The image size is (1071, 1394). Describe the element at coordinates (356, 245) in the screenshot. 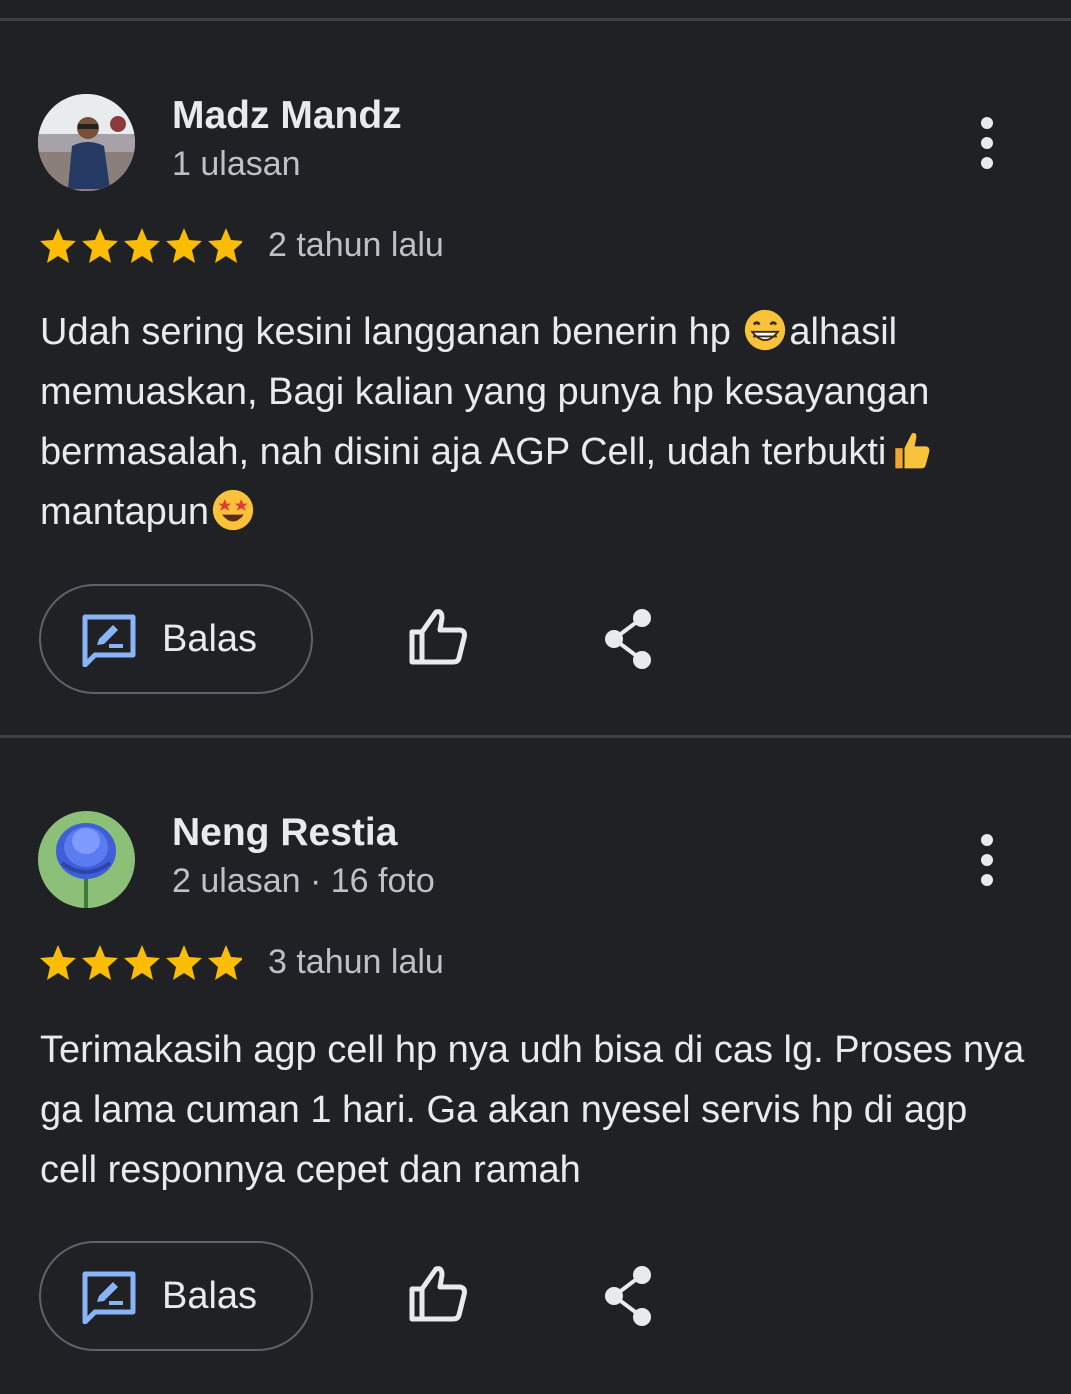

I see `review-date: 2 tahun lalu` at that location.